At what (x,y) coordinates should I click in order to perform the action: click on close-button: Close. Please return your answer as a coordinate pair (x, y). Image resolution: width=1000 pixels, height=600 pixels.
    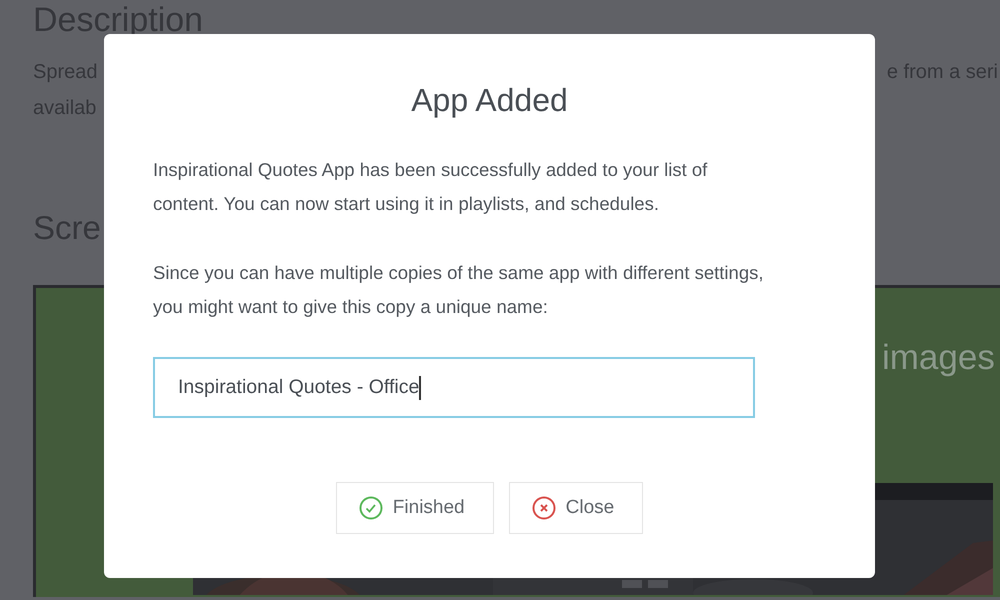
    Looking at the image, I should click on (576, 508).